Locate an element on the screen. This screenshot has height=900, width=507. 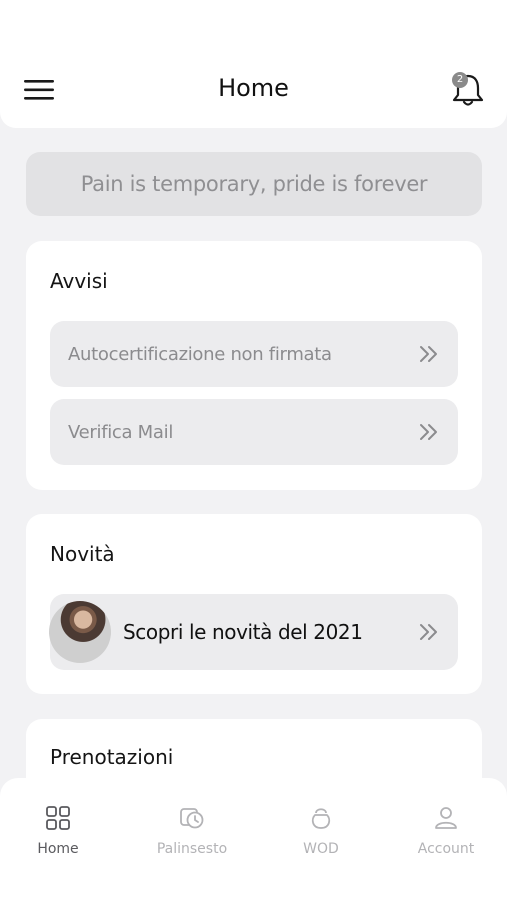
notifications-button: 2 is located at coordinates (468, 89).